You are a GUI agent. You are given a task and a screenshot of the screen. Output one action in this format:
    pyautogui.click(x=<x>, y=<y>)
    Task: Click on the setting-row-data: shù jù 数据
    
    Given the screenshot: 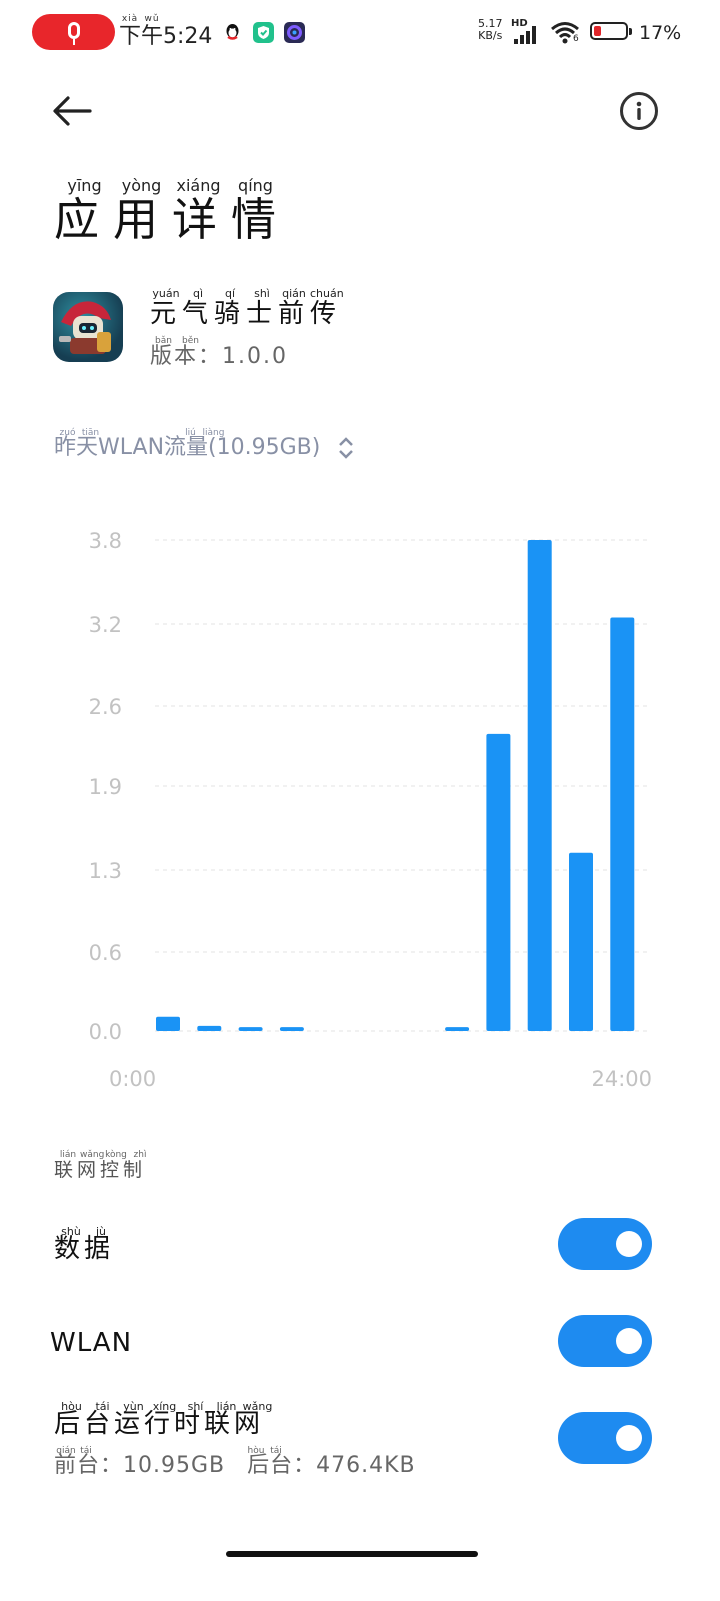 What is the action you would take?
    pyautogui.click(x=360, y=1245)
    